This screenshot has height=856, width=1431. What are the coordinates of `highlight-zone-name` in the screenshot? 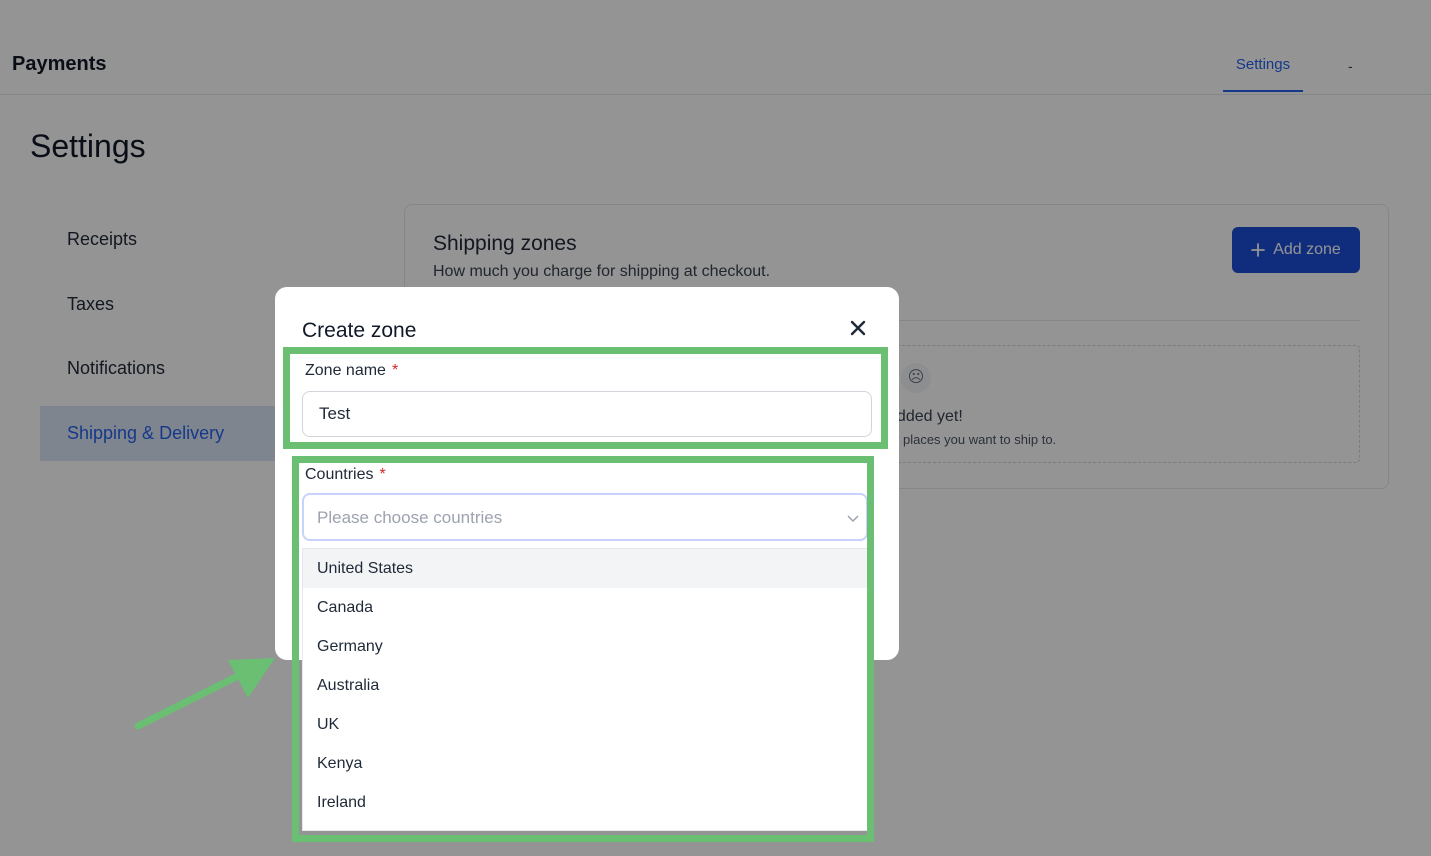 It's located at (585, 398).